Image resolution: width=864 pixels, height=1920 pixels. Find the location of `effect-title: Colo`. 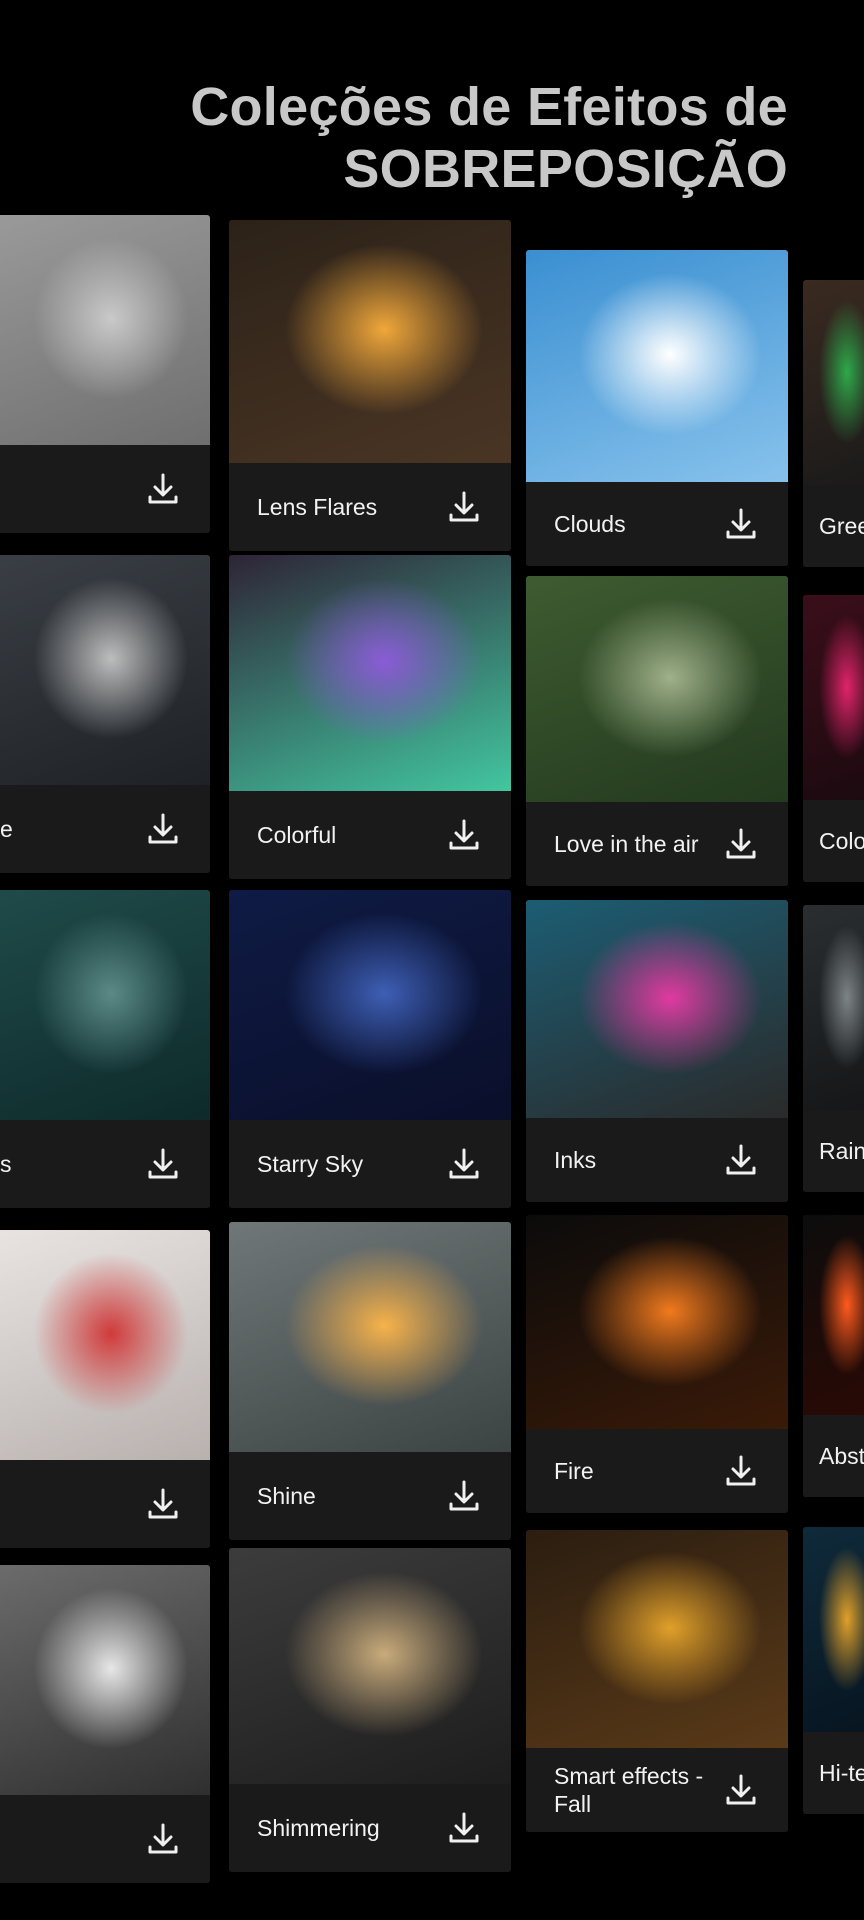

effect-title: Colo is located at coordinates (841, 841).